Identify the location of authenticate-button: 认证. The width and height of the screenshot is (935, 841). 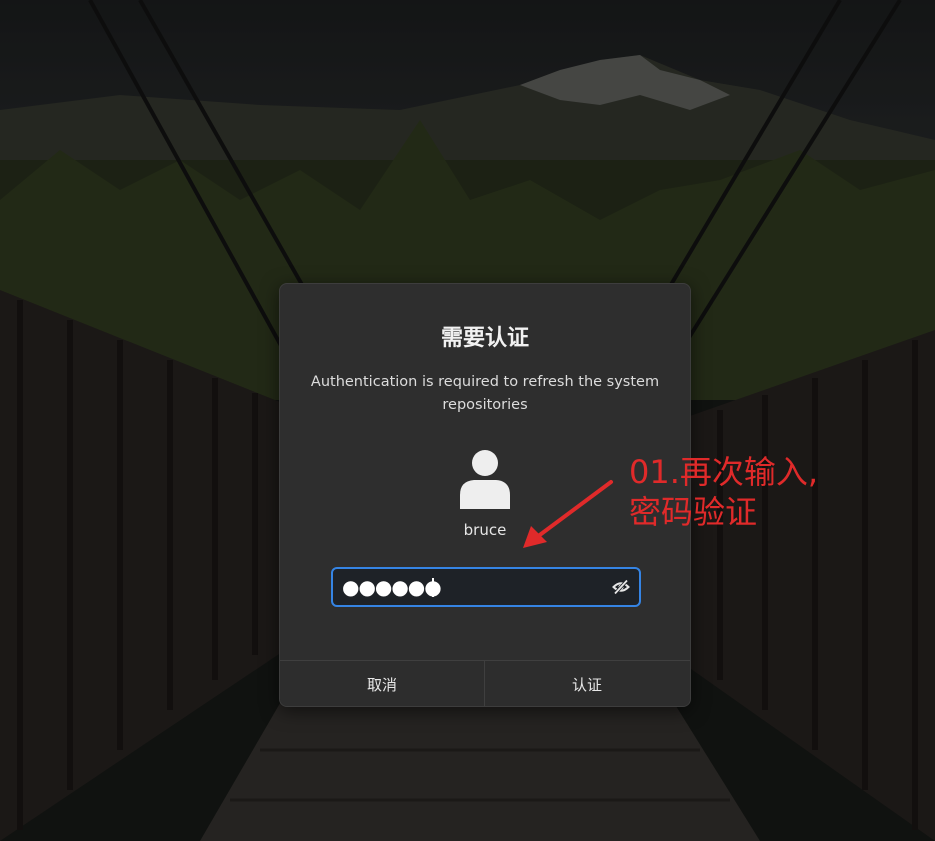
(587, 683).